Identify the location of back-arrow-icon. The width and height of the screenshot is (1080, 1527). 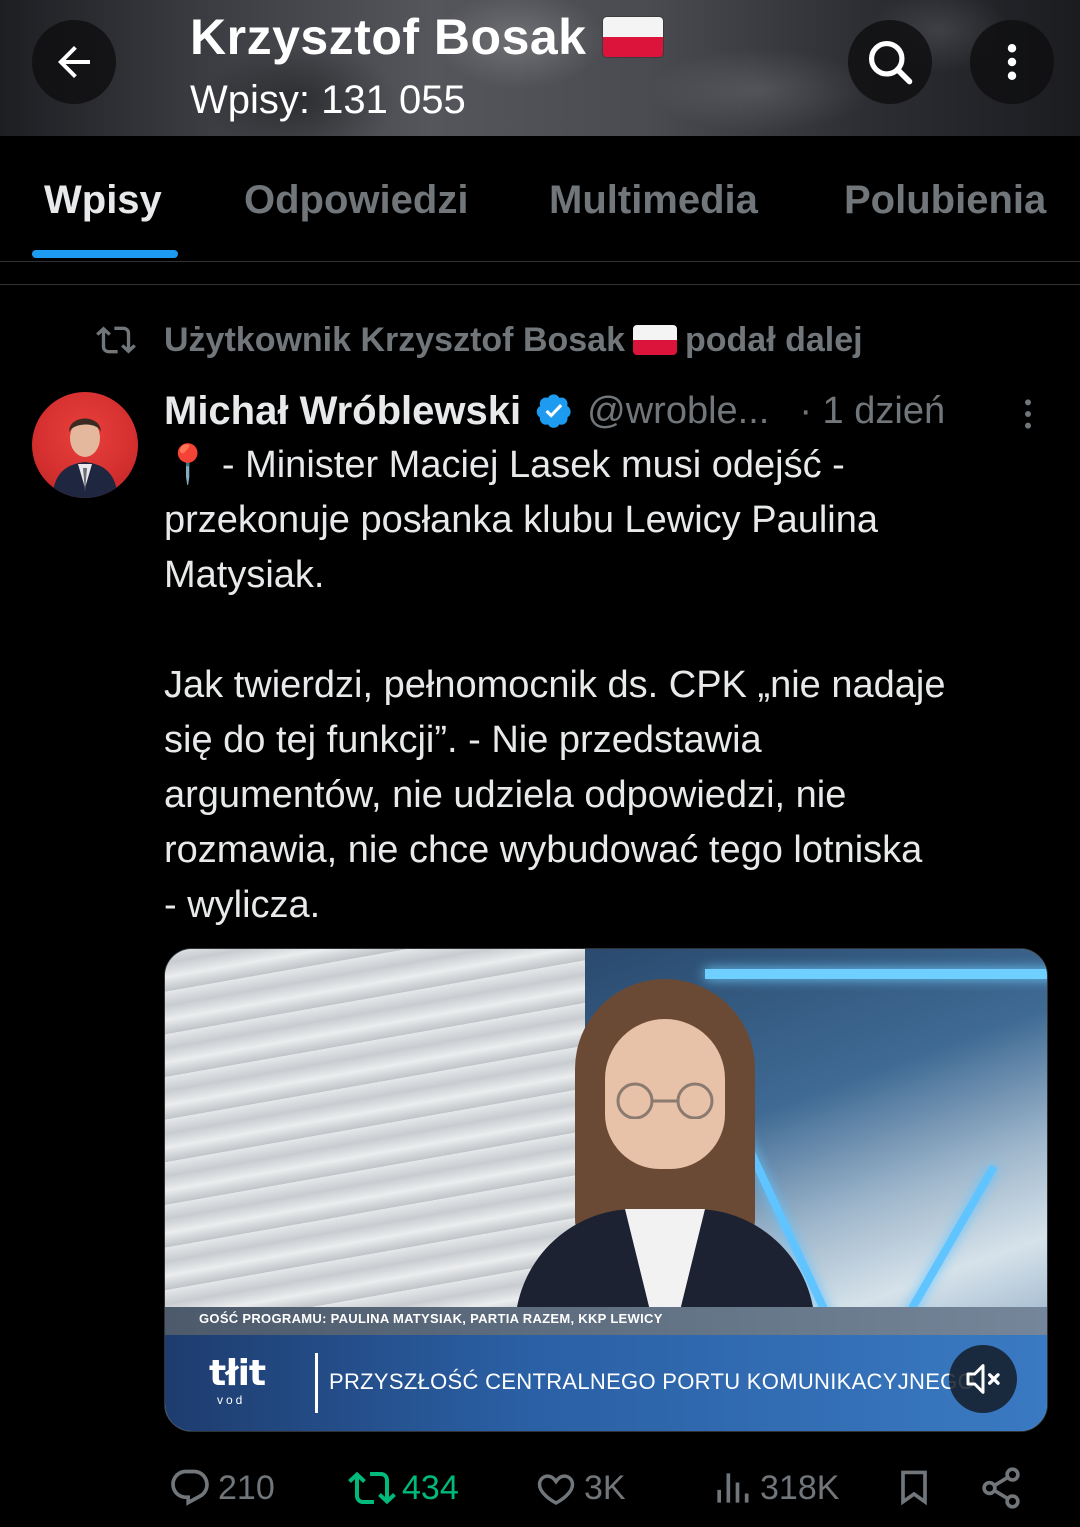
(74, 62).